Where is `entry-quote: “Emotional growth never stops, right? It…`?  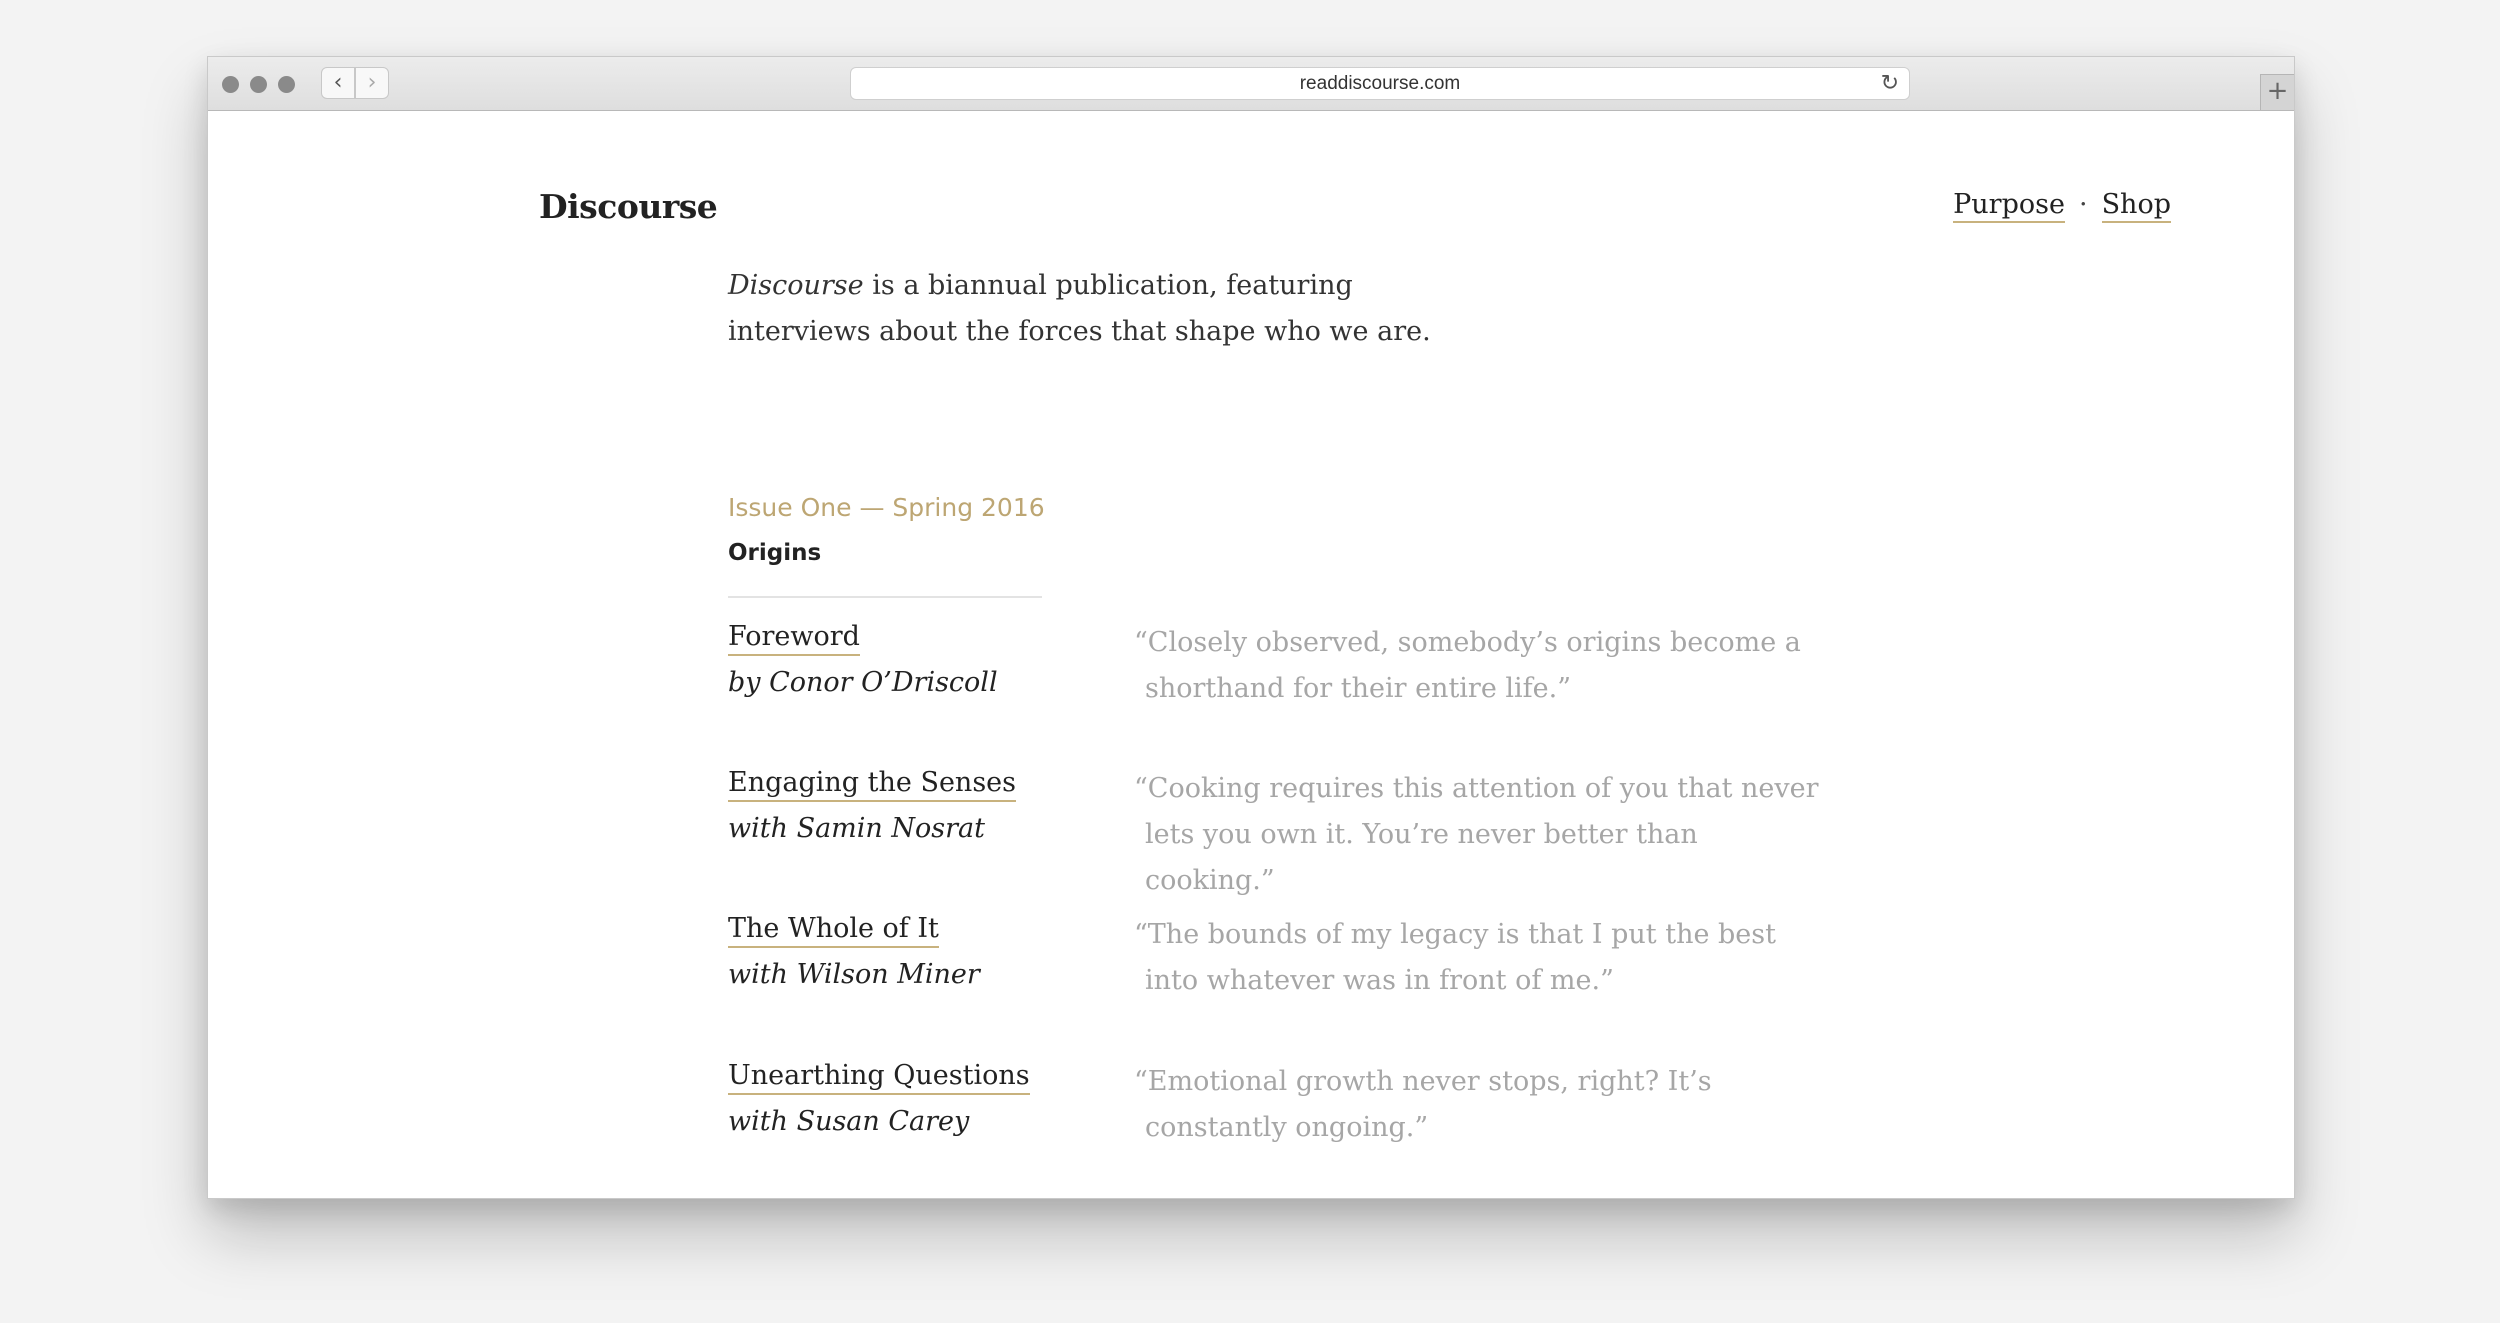 entry-quote: “Emotional growth never stops, right? It… is located at coordinates (1423, 1104).